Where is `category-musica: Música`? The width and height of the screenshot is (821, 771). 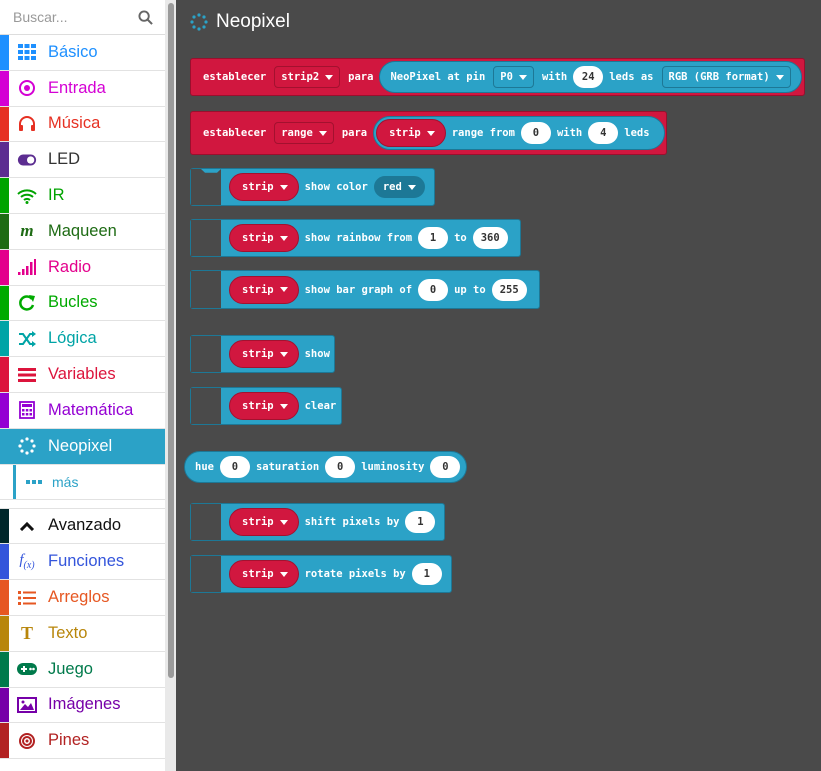 category-musica: Música is located at coordinates (82, 124).